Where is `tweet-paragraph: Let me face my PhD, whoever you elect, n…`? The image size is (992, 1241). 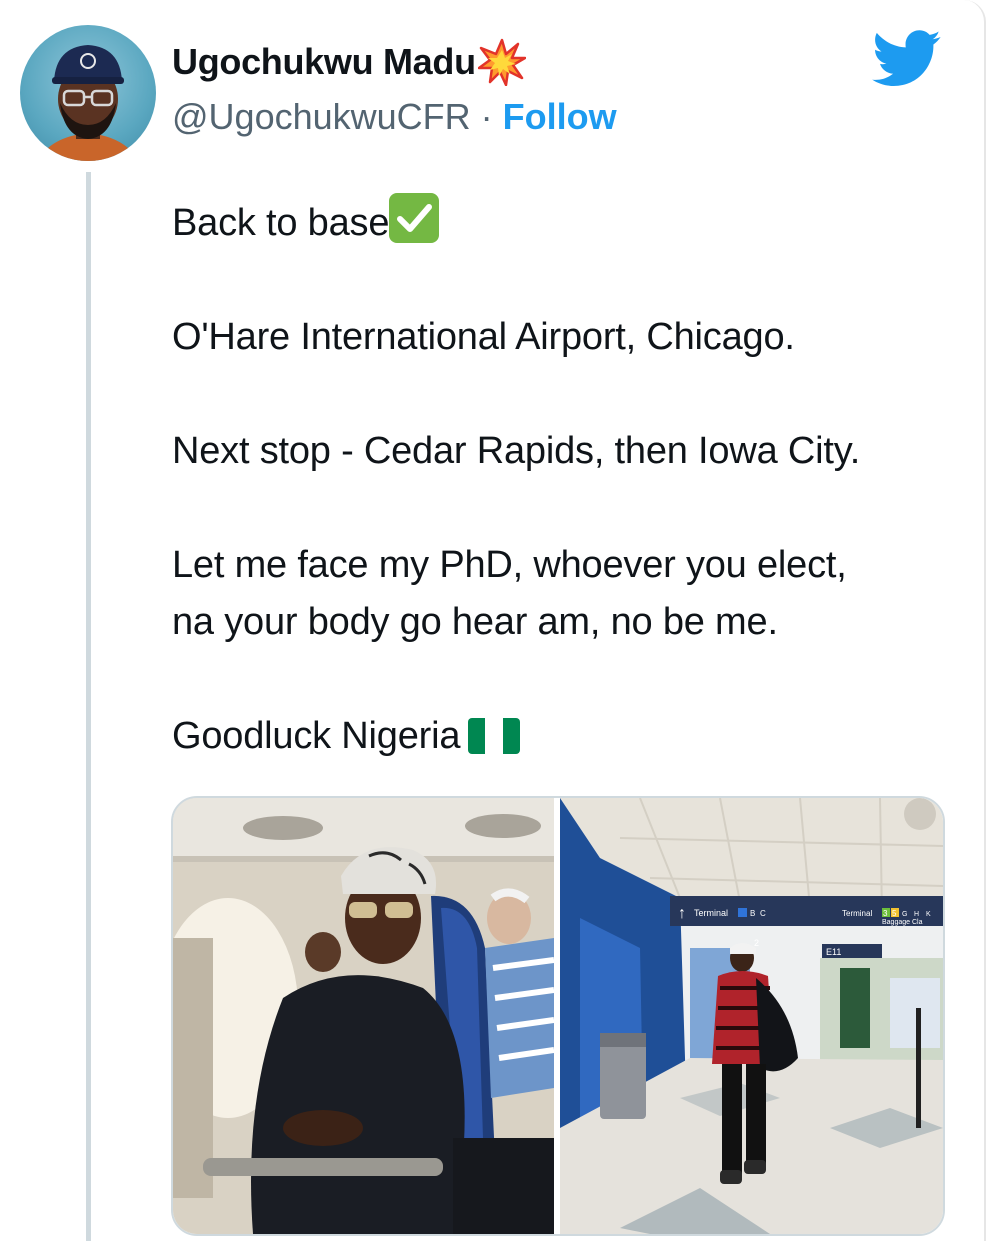 tweet-paragraph: Let me face my PhD, whoever you elect, n… is located at coordinates (509, 593).